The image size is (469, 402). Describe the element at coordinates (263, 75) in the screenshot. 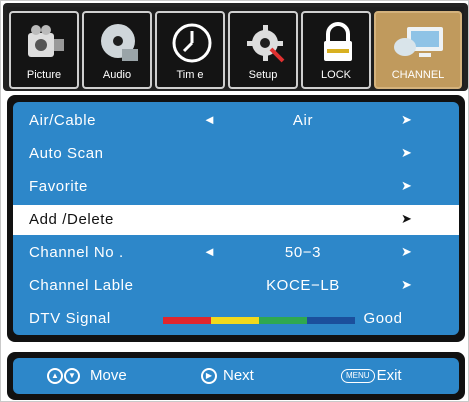

I see `tab-label: Setup` at that location.